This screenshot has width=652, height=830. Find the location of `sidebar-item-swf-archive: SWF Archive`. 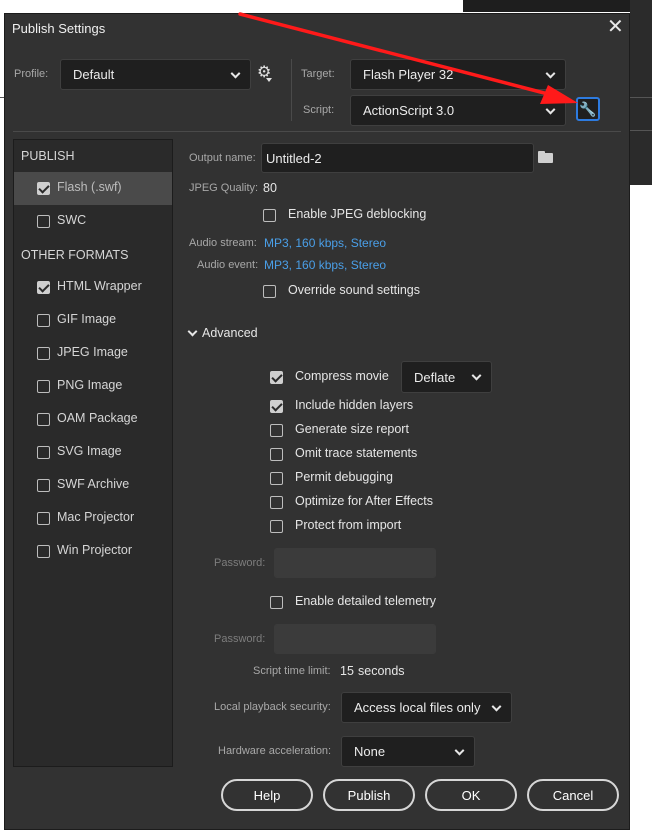

sidebar-item-swf-archive: SWF Archive is located at coordinates (93, 485).